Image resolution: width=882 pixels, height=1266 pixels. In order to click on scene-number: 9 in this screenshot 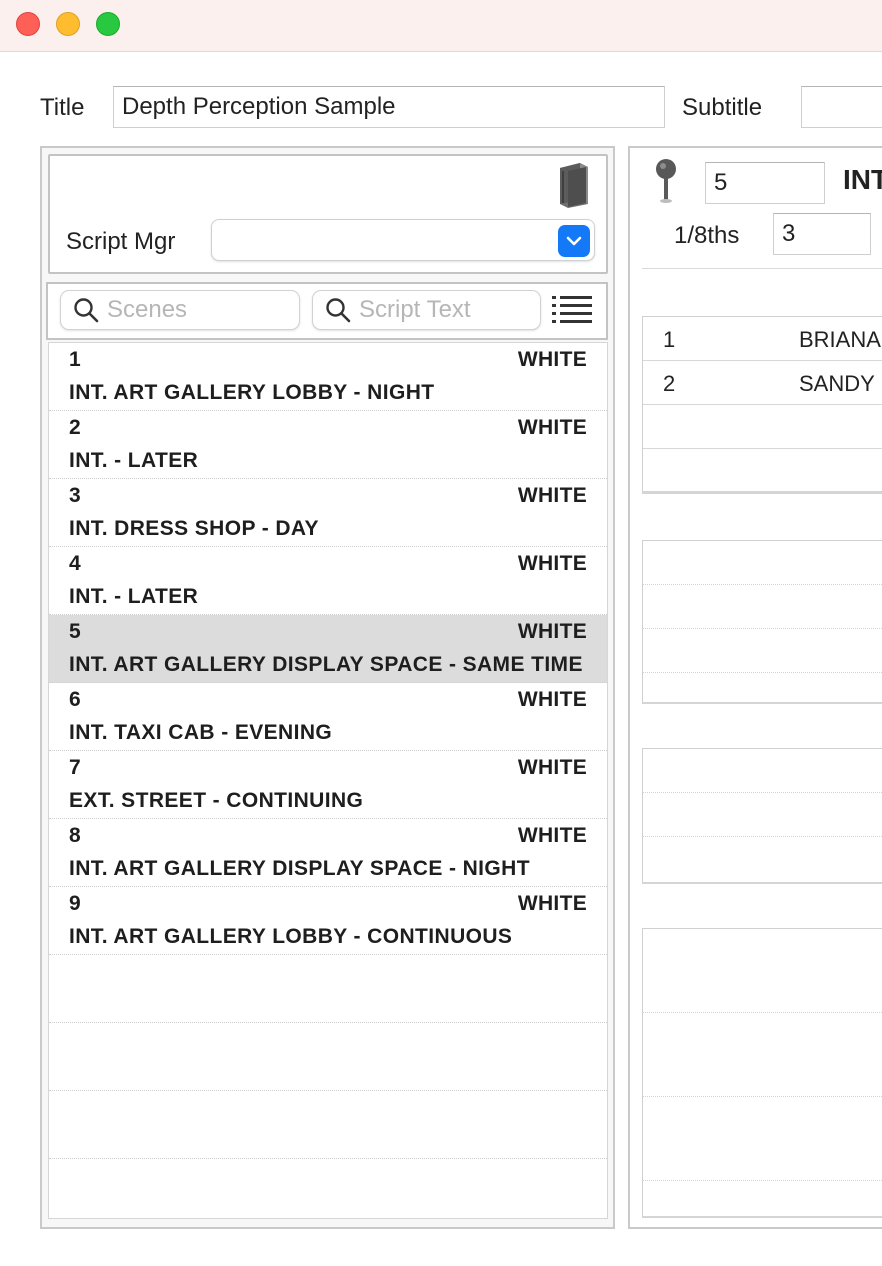, I will do `click(75, 903)`.